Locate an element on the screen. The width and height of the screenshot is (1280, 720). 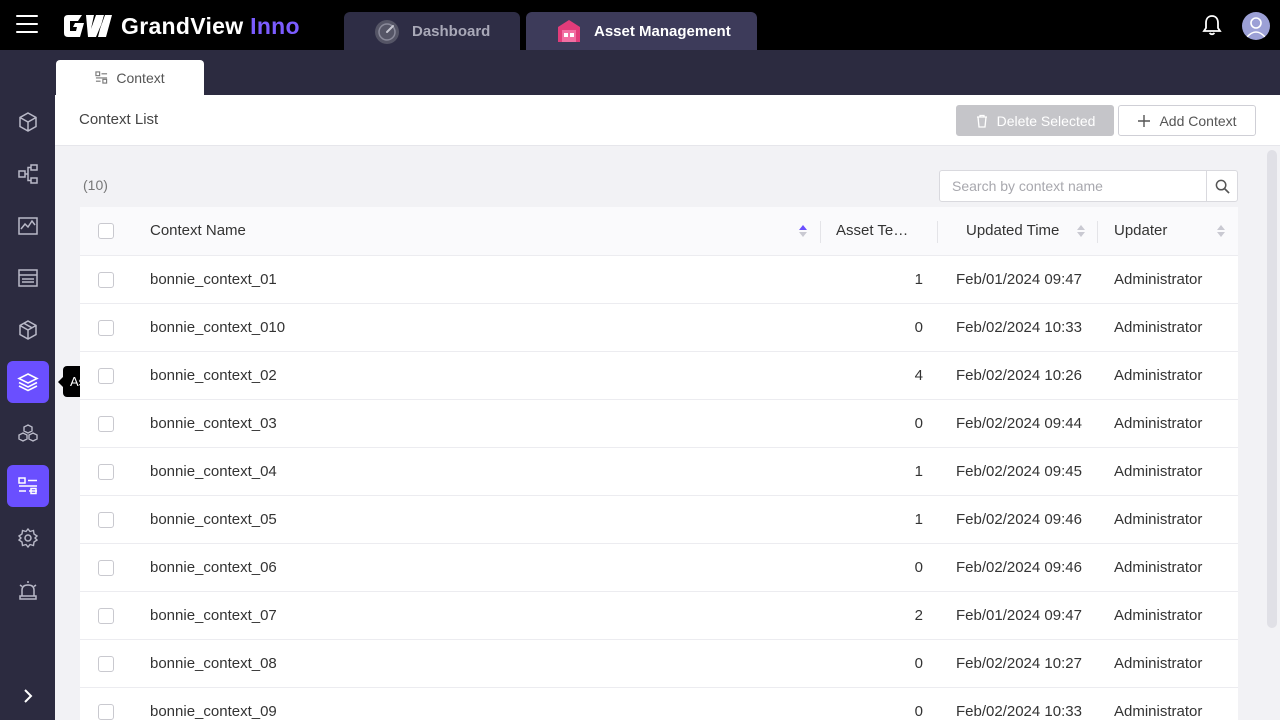
search-button is located at coordinates (1221, 186).